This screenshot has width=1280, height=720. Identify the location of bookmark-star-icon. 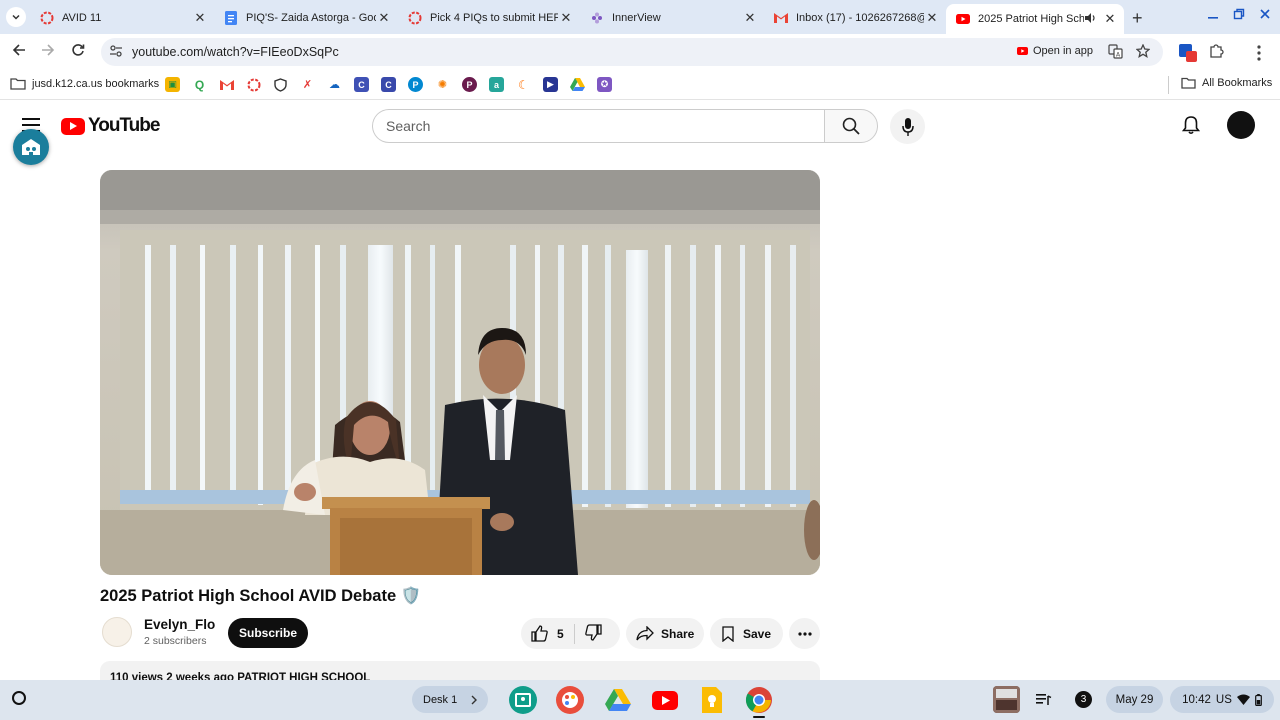
(1143, 52).